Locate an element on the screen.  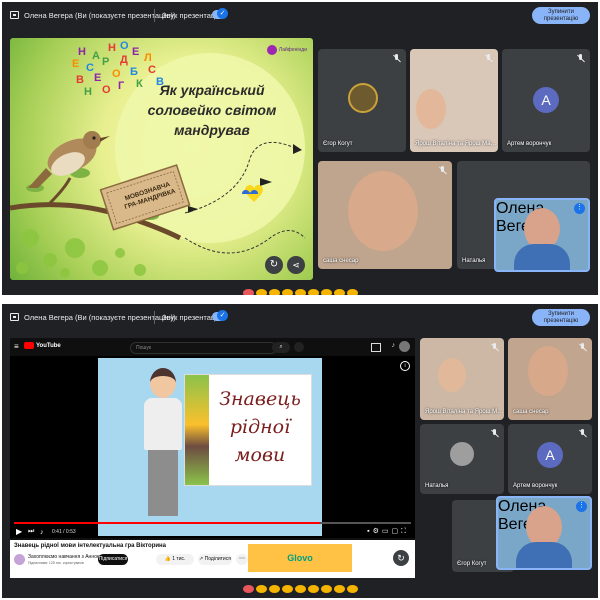
channel-avatar is located at coordinates (19, 559).